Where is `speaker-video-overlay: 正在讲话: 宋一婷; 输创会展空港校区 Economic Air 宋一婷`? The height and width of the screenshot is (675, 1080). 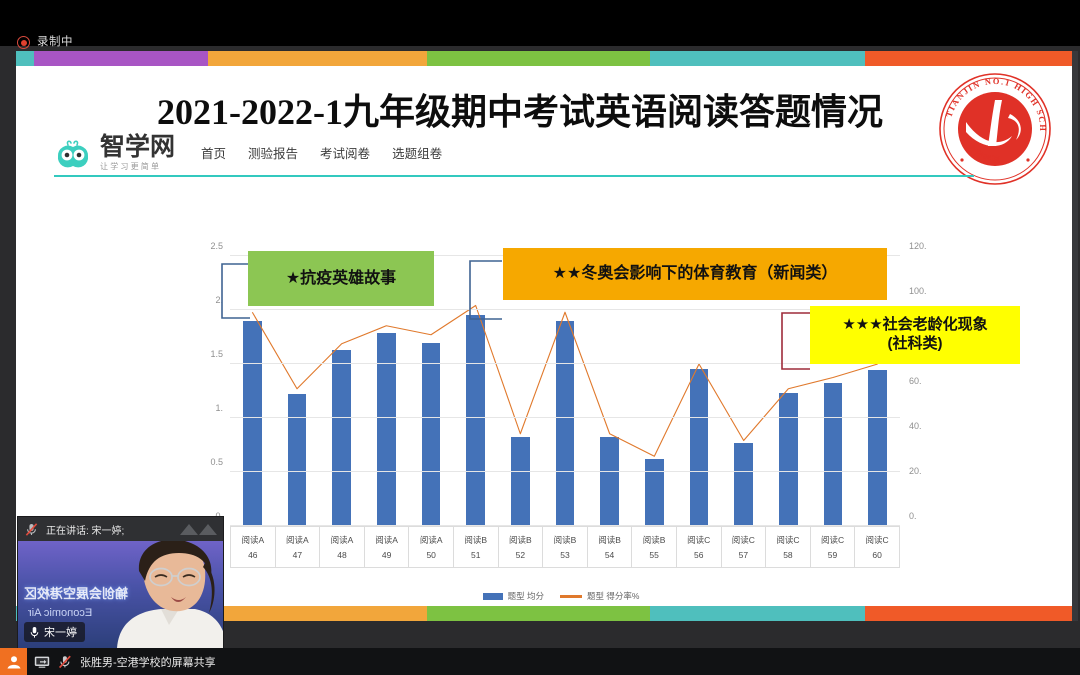
speaker-video-overlay: 正在讲话: 宋一婷; 输创会展空港校区 Economic Air 宋一婷 is located at coordinates (120, 582).